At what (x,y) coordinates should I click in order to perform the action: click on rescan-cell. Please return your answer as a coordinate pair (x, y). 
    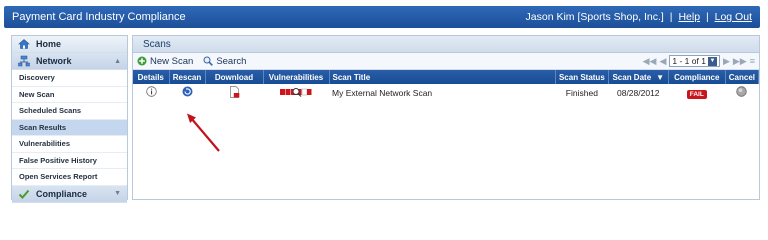
    Looking at the image, I should click on (187, 92).